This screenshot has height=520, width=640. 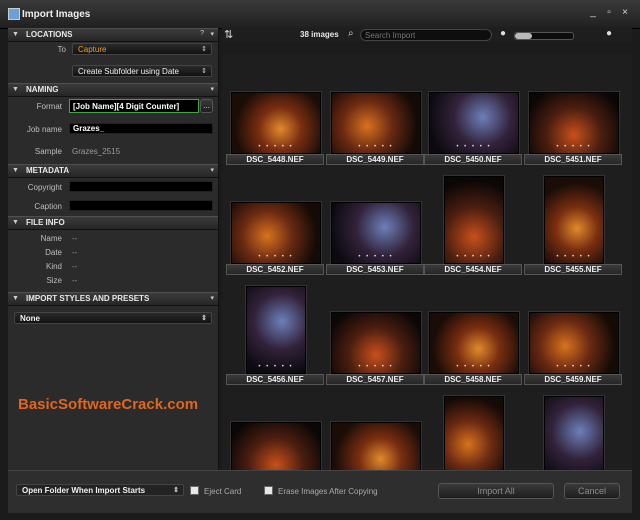 I want to click on search-icon: ⌕, so click(x=351, y=33).